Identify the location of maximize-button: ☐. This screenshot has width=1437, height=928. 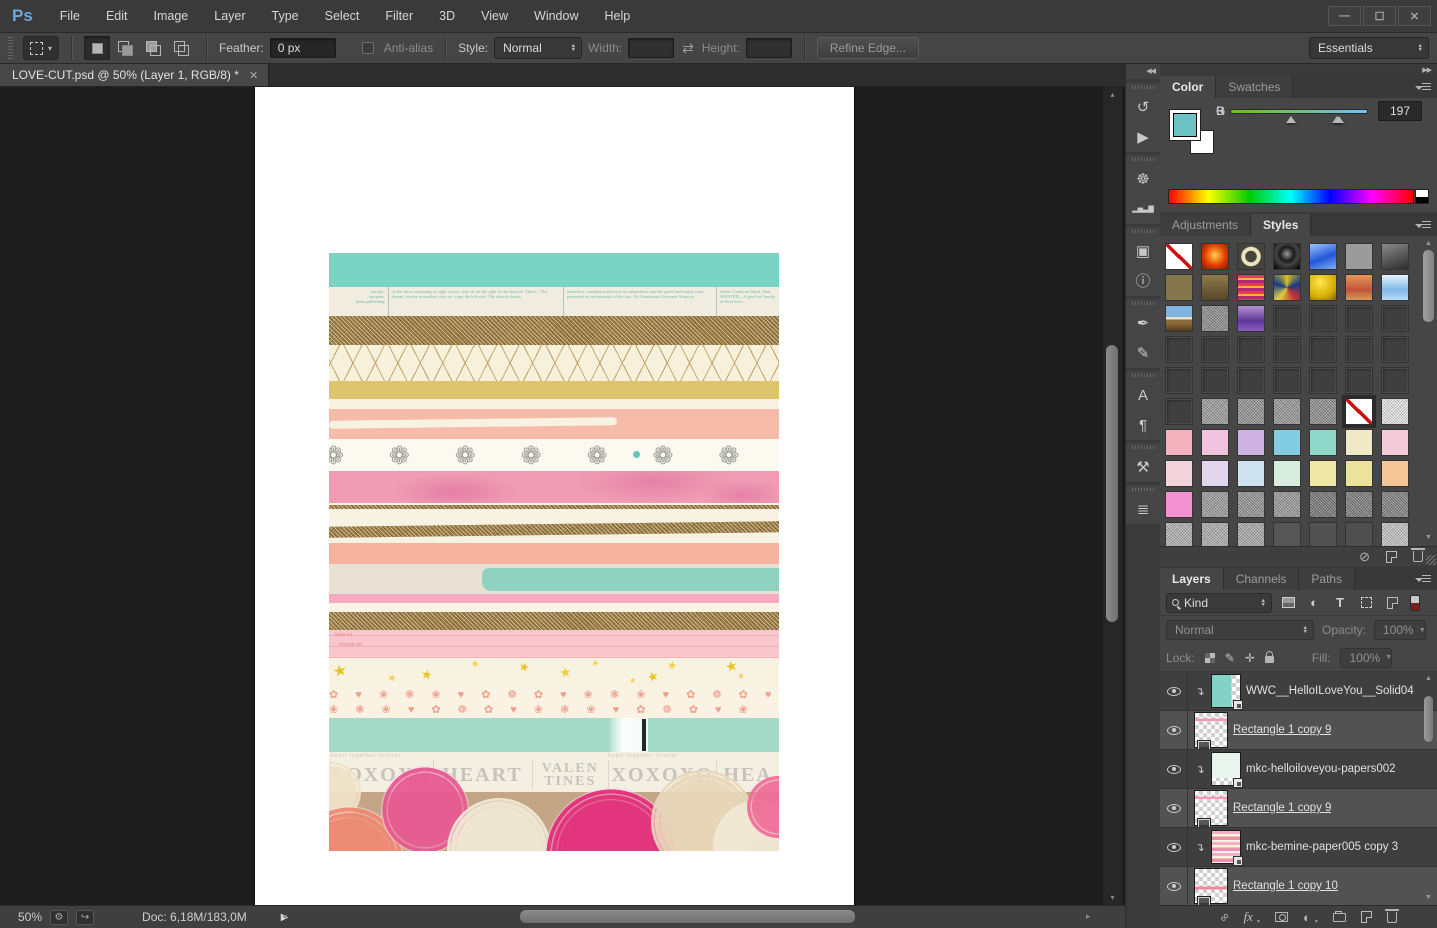
(1379, 16).